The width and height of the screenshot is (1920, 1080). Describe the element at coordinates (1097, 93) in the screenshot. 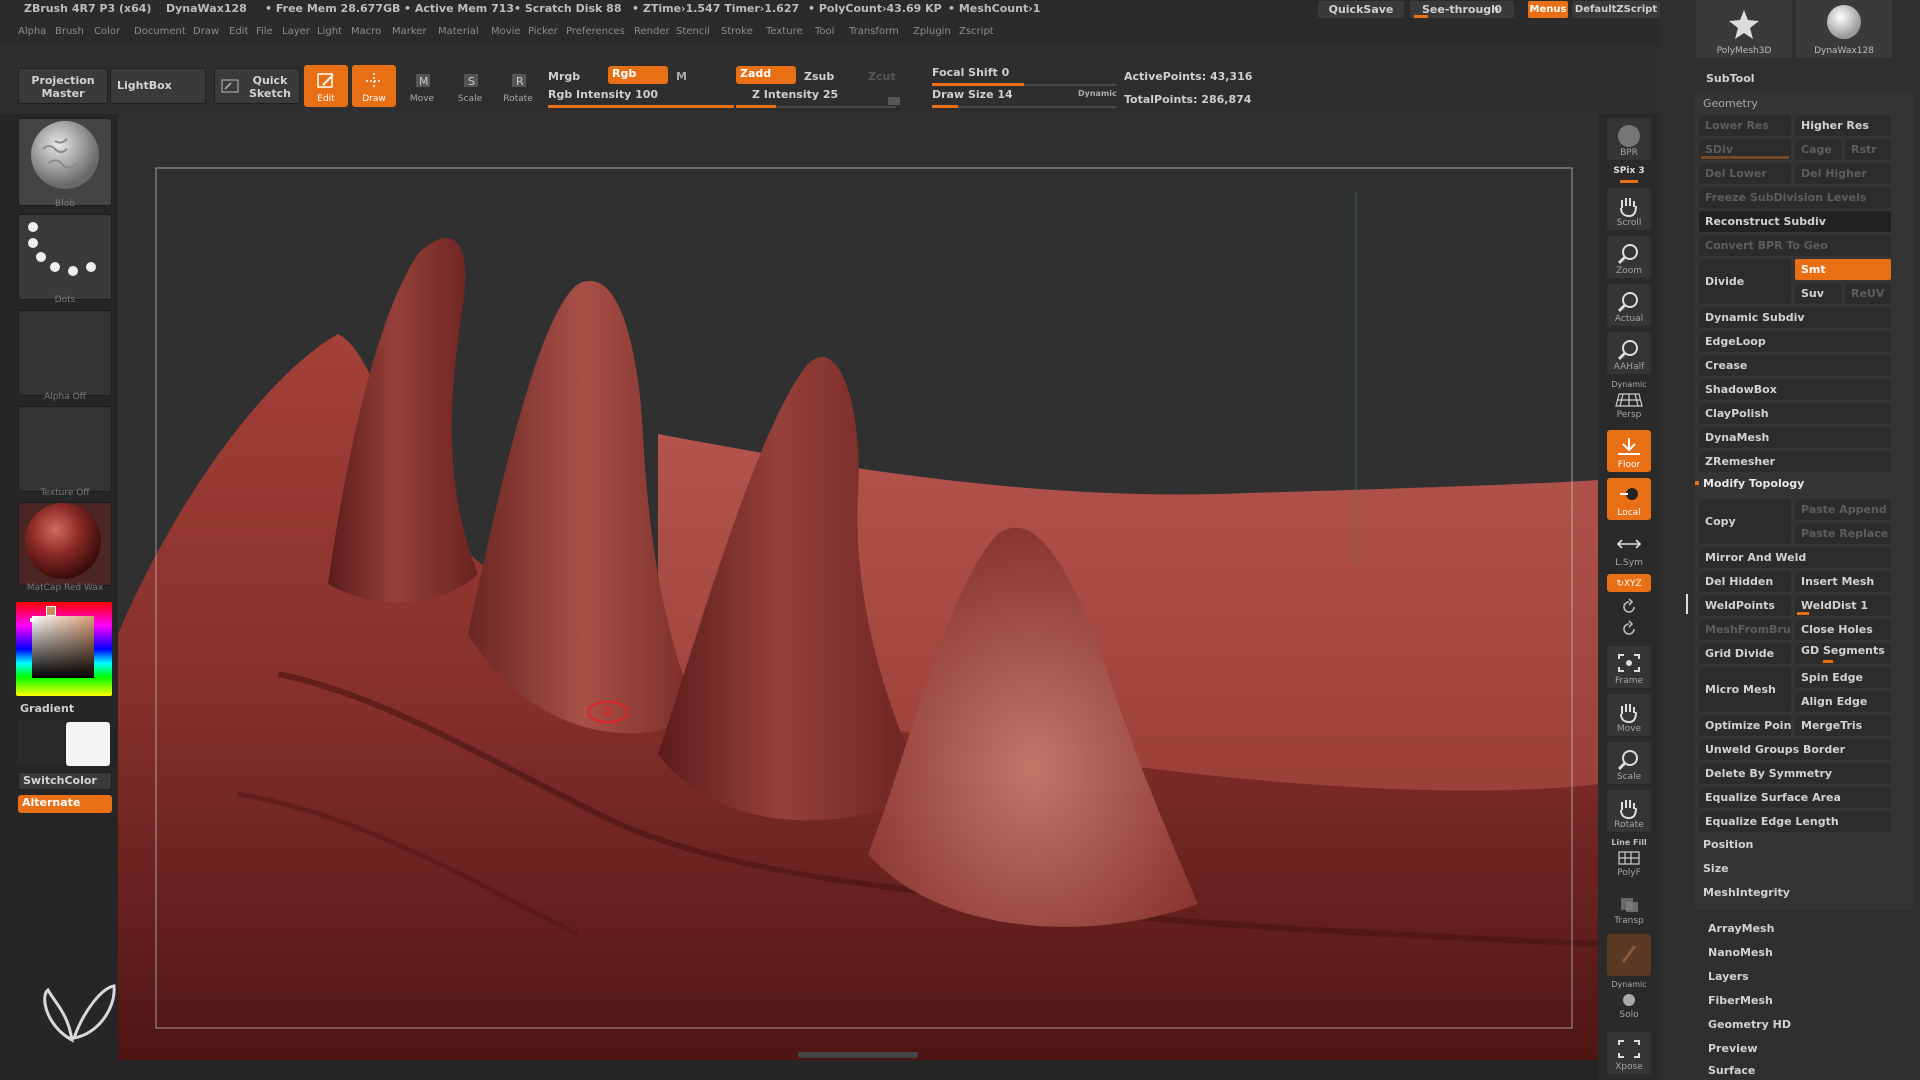

I see `dynamic-toggle: Dynamic` at that location.